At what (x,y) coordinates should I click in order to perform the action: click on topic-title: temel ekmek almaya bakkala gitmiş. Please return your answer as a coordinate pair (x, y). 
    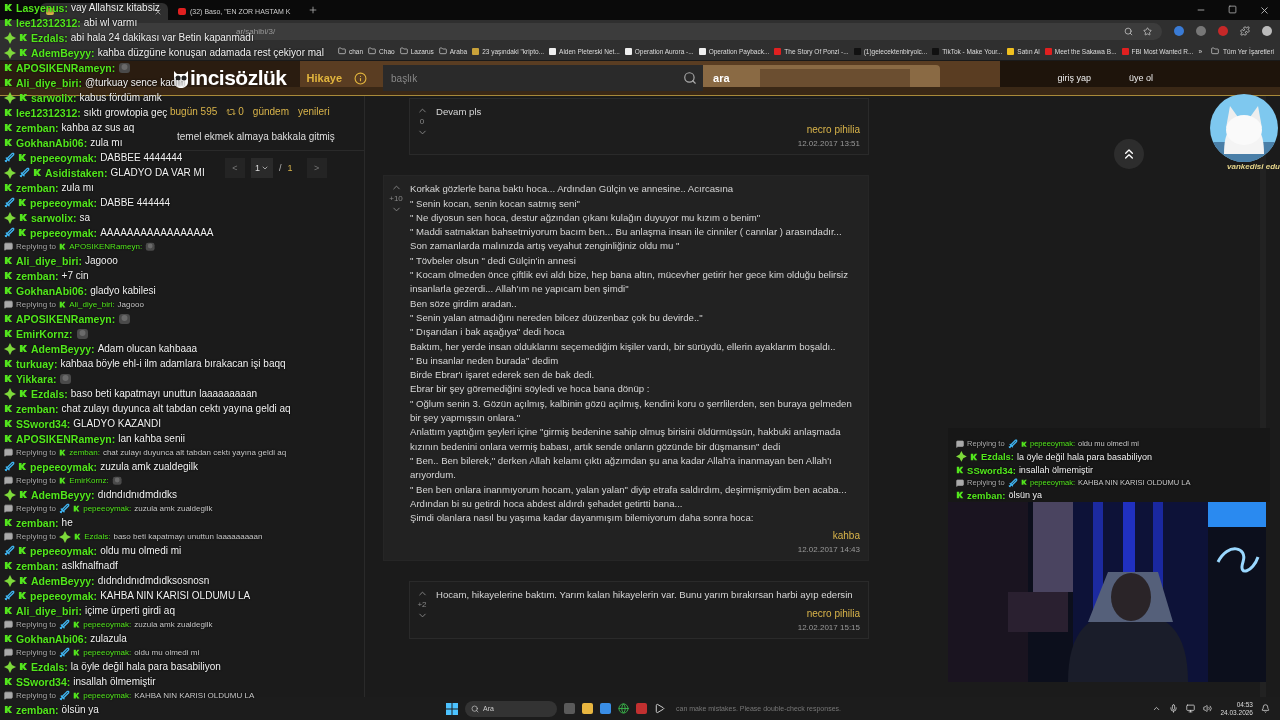
    Looking at the image, I should click on (267, 134).